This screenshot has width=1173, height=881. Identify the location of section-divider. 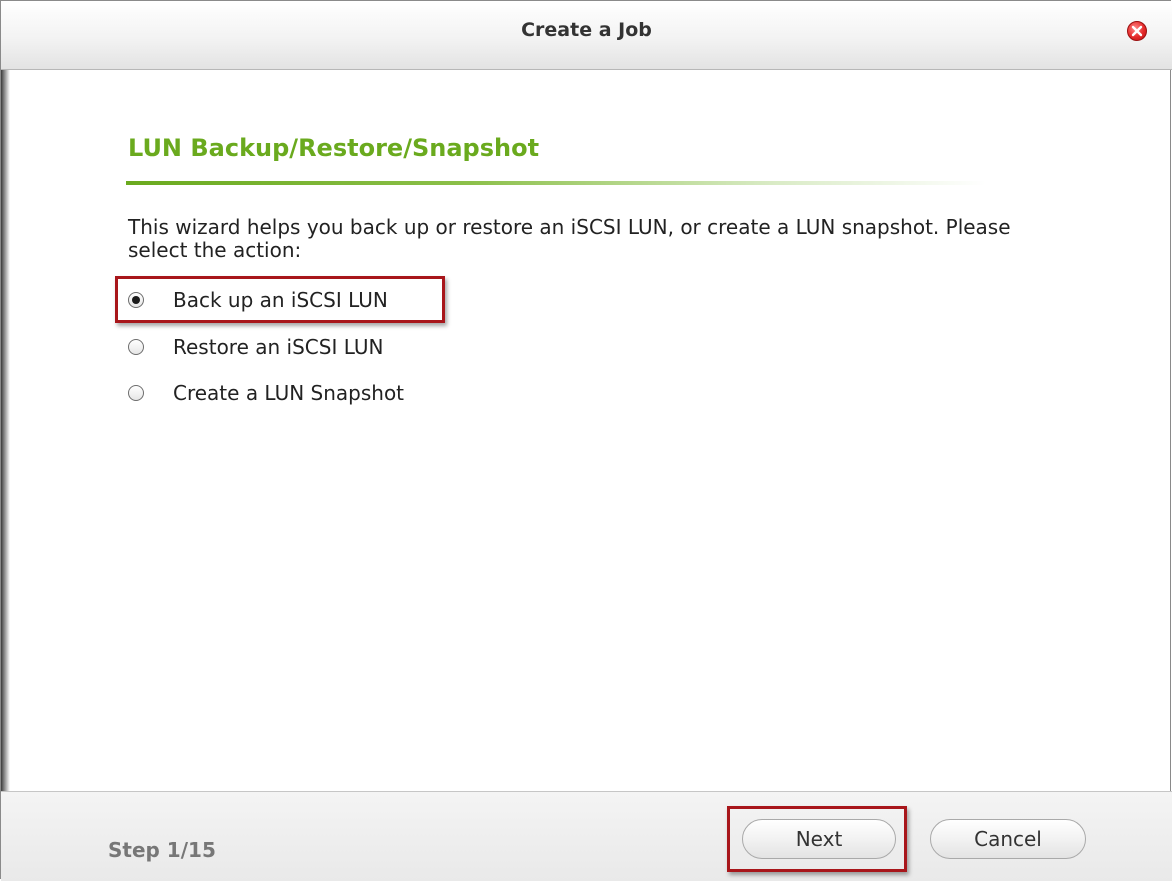
(556, 183).